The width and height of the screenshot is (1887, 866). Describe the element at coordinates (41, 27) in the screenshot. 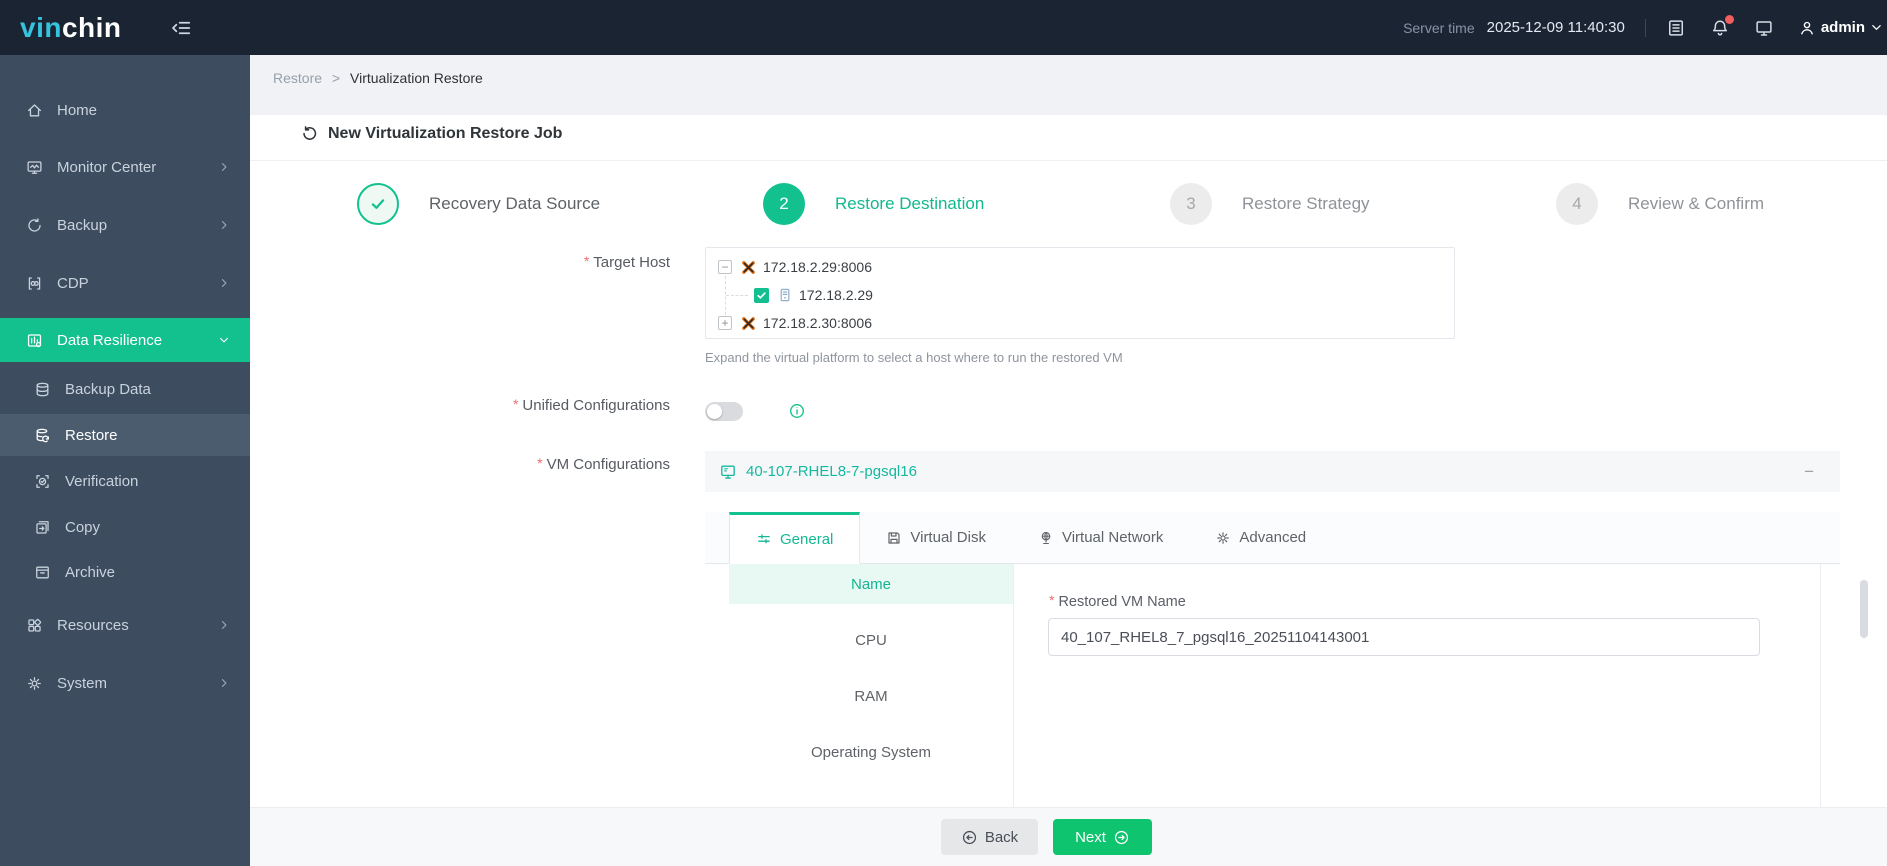

I see `logo-text-primary: vin` at that location.